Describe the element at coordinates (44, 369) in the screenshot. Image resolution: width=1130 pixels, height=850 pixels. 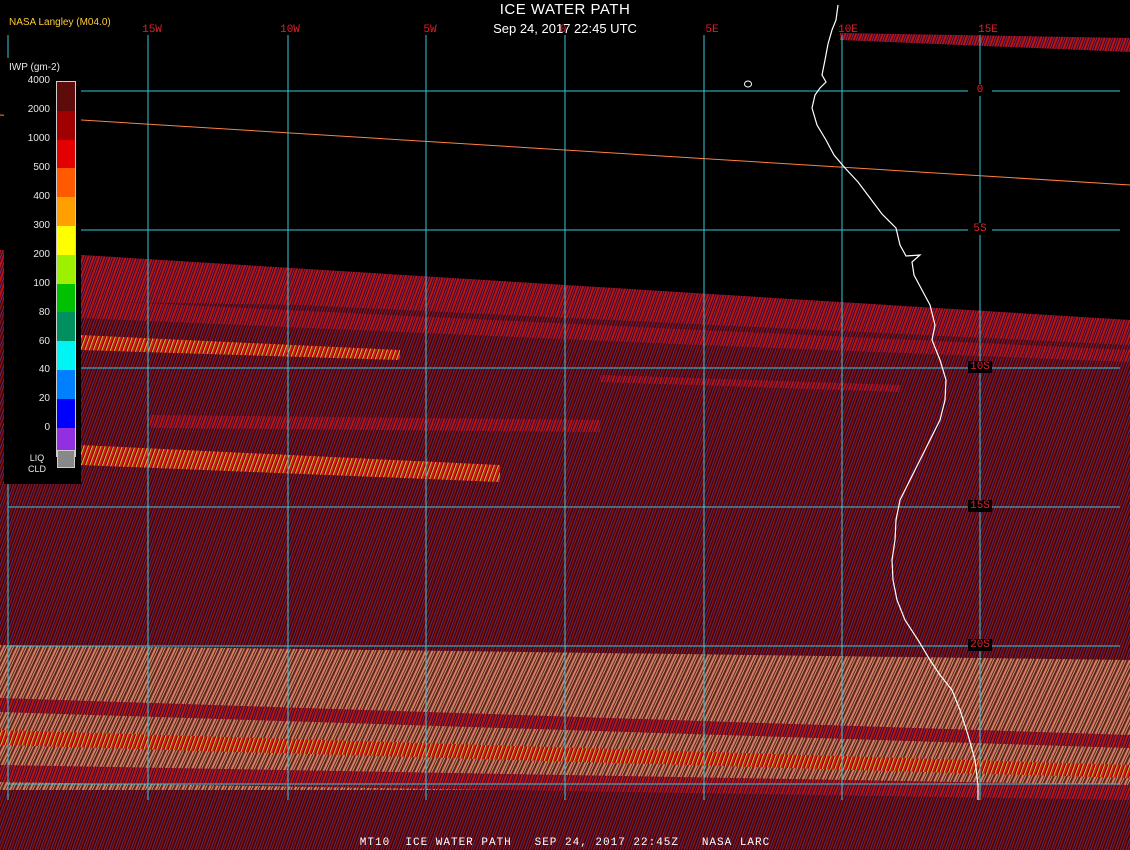
I see `legend-tick: 40` at that location.